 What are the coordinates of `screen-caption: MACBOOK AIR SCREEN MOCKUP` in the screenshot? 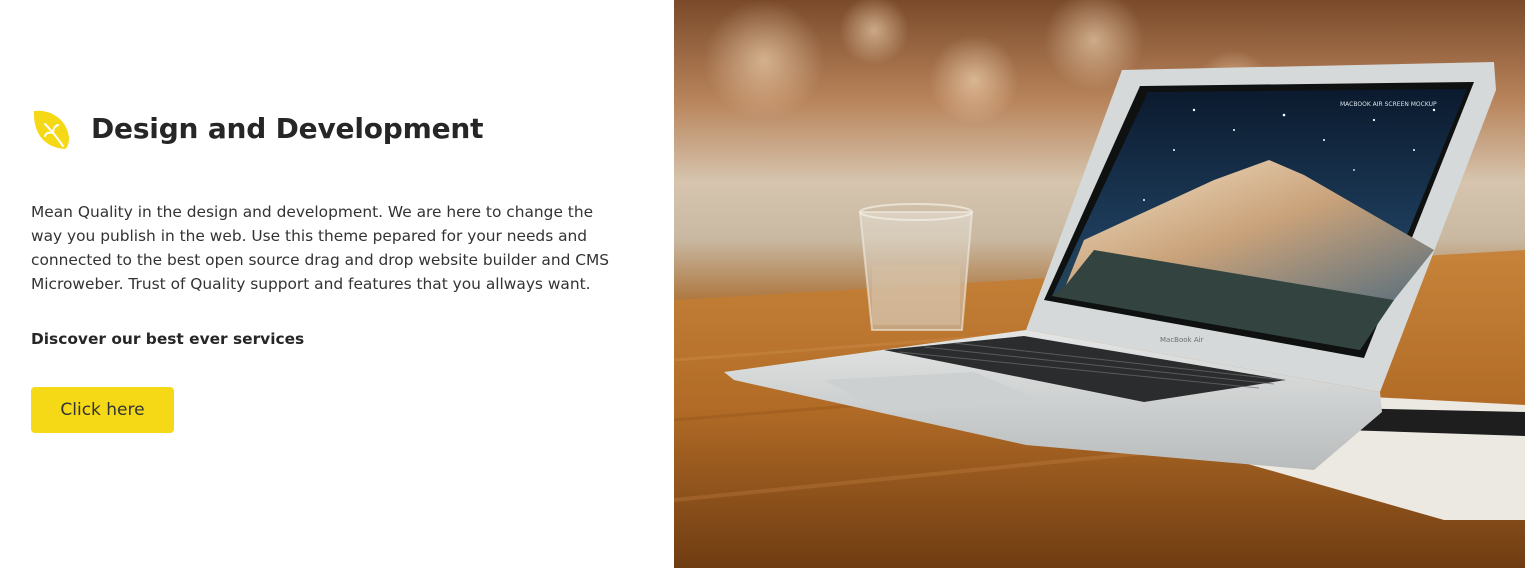 It's located at (1388, 104).